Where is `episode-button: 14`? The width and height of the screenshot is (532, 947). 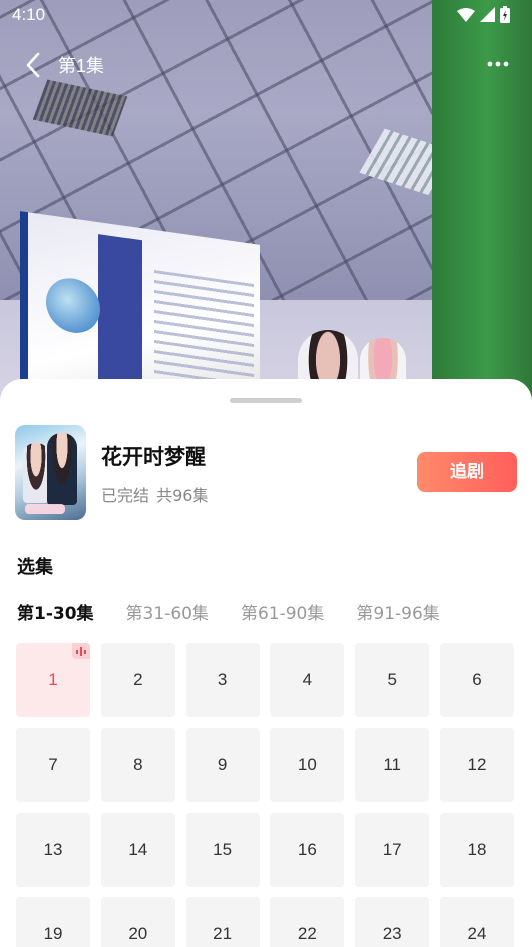 episode-button: 14 is located at coordinates (137, 849).